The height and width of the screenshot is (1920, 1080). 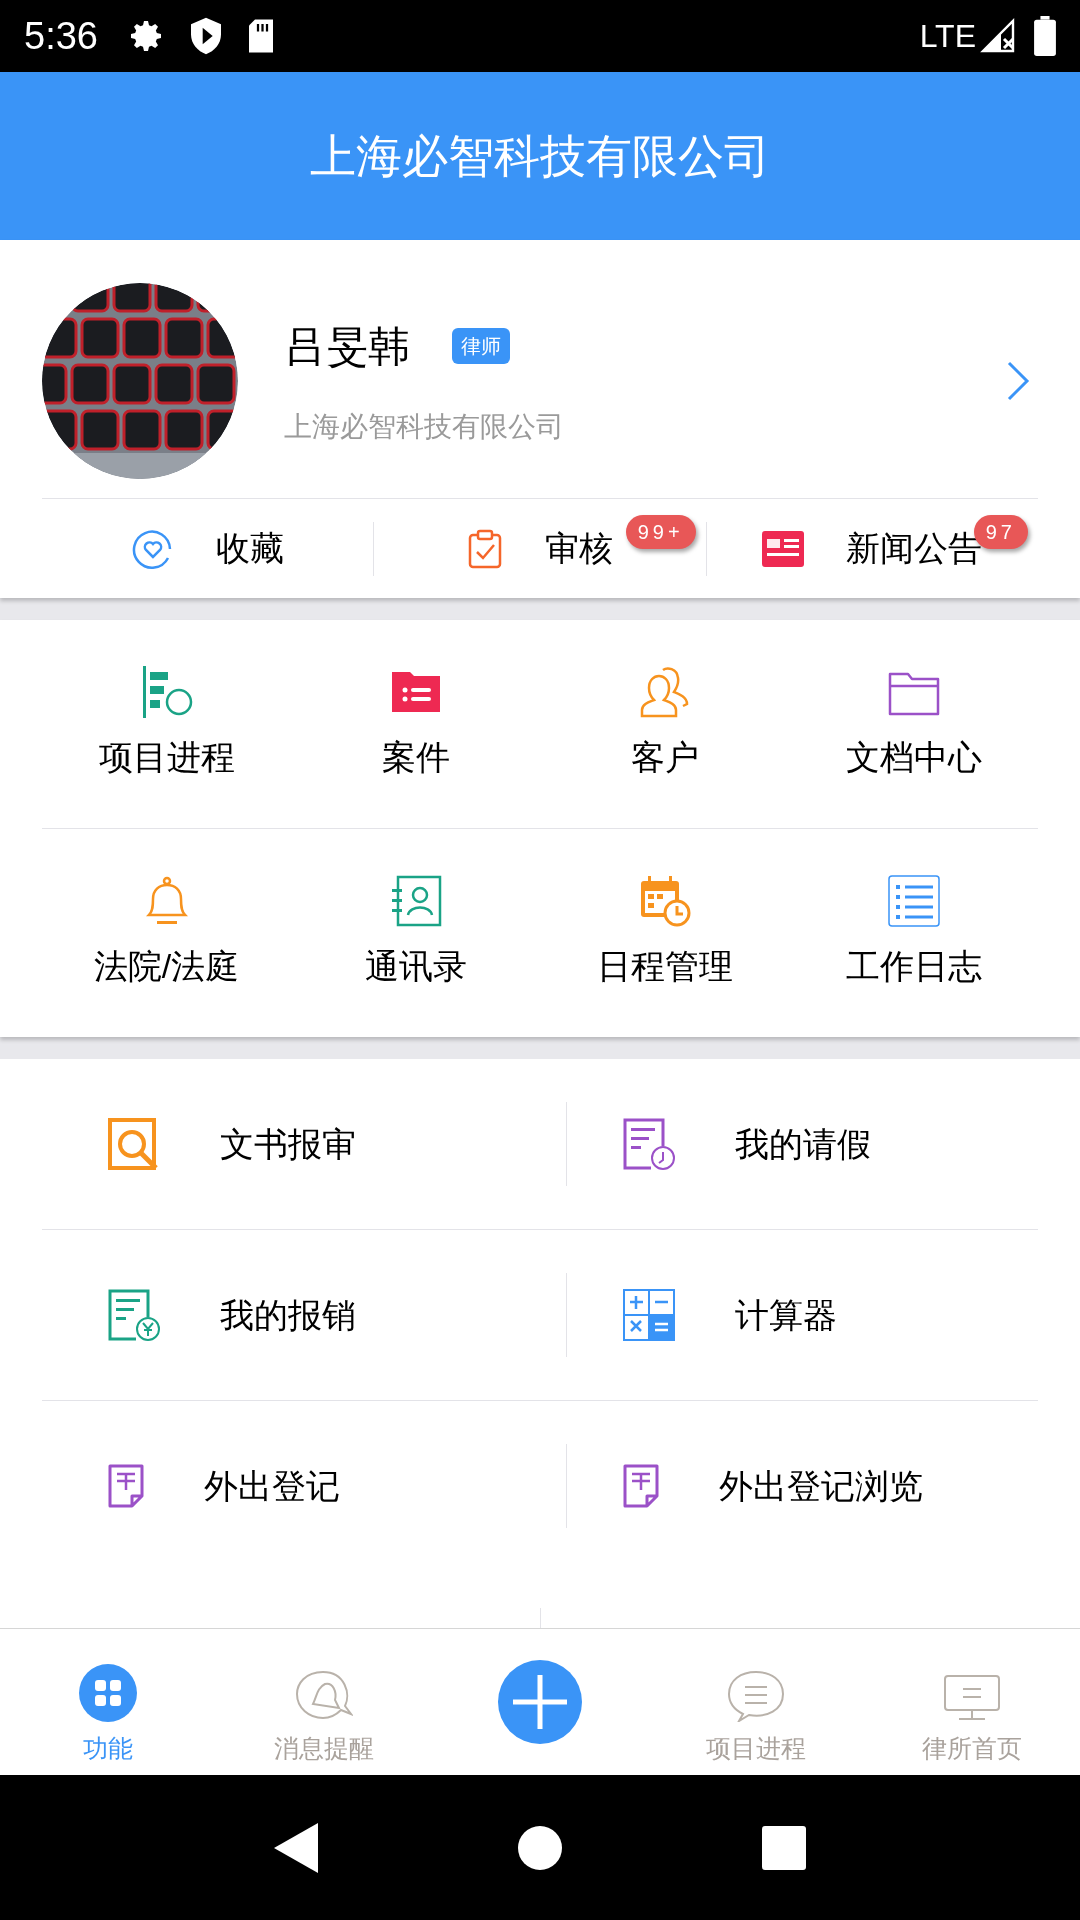 What do you see at coordinates (152, 548) in the screenshot?
I see `heart-icon` at bounding box center [152, 548].